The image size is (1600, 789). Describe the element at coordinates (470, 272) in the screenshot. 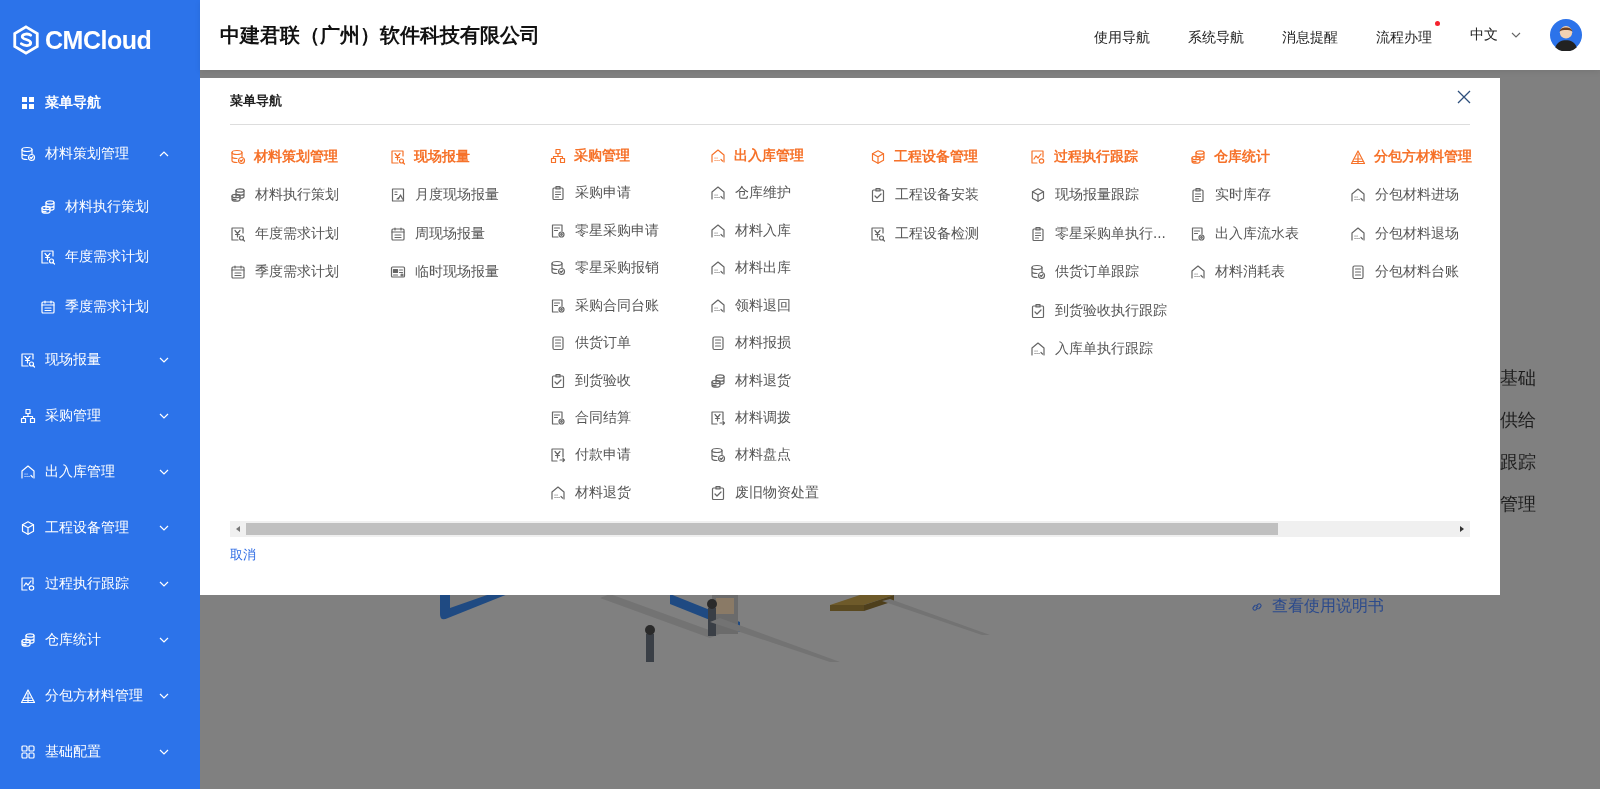

I see `menu-item: 临时现场报量` at that location.